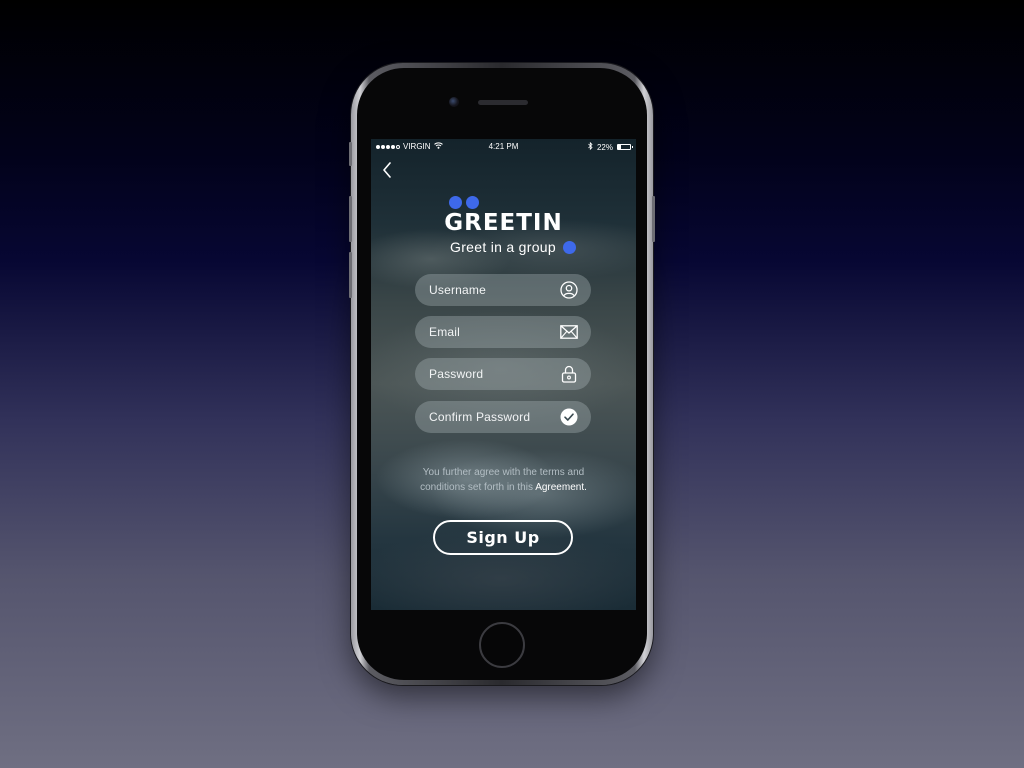 The height and width of the screenshot is (768, 1024). I want to click on envelope-icon, so click(569, 332).